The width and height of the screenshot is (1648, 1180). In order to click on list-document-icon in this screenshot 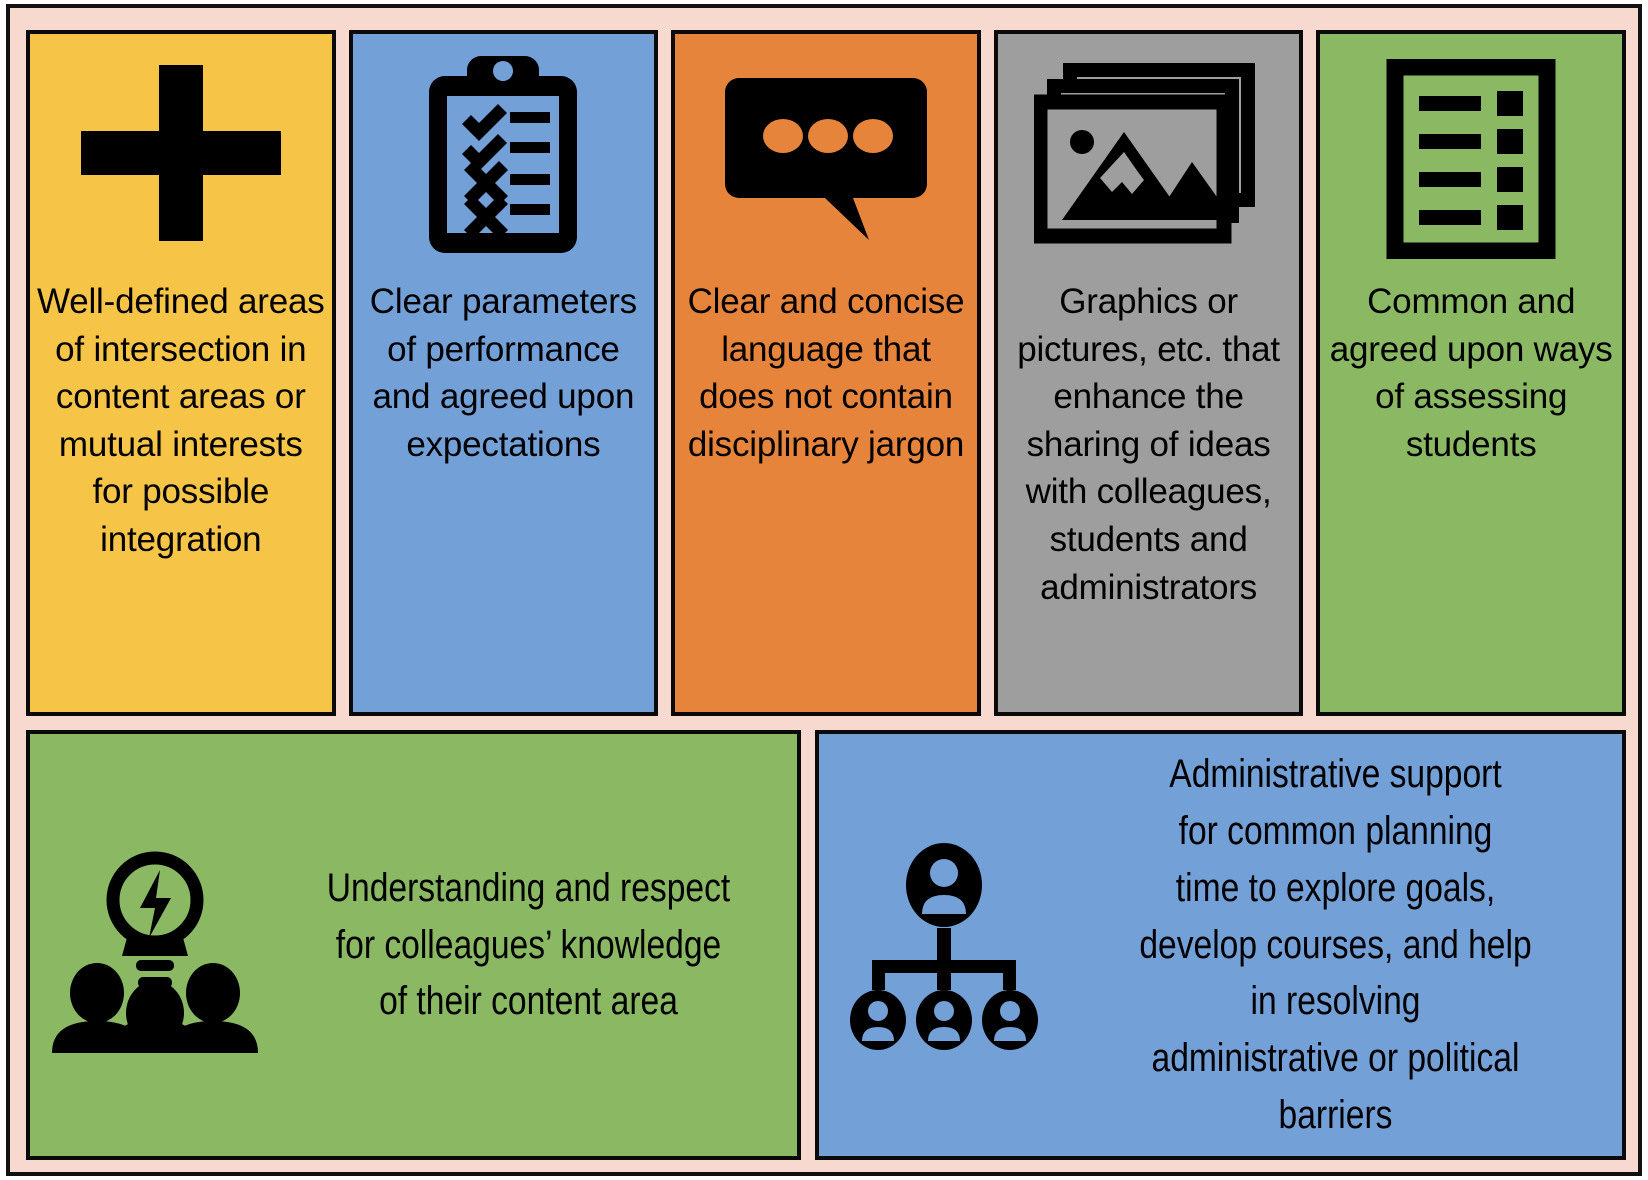, I will do `click(1471, 159)`.